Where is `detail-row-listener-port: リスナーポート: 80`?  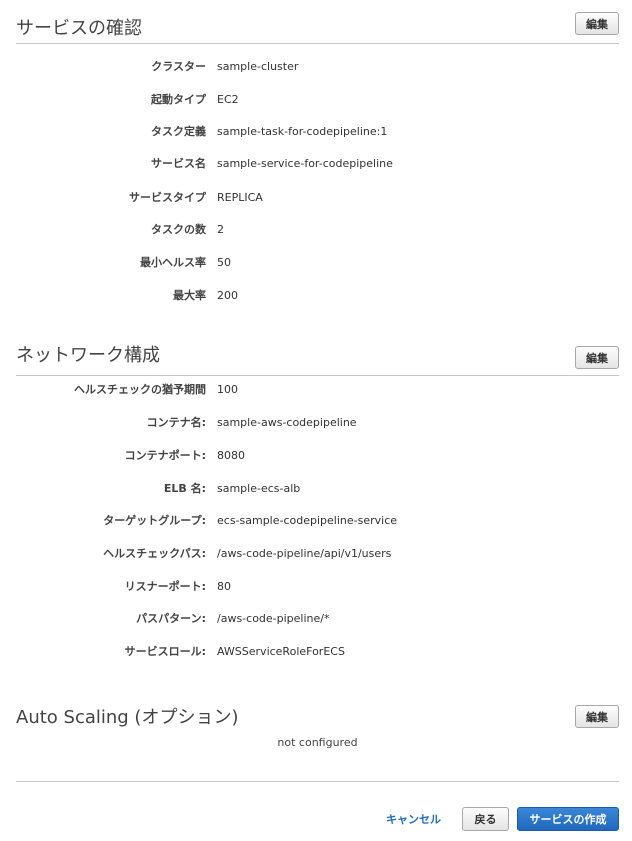
detail-row-listener-port: リスナーポート: 80 is located at coordinates (317, 587).